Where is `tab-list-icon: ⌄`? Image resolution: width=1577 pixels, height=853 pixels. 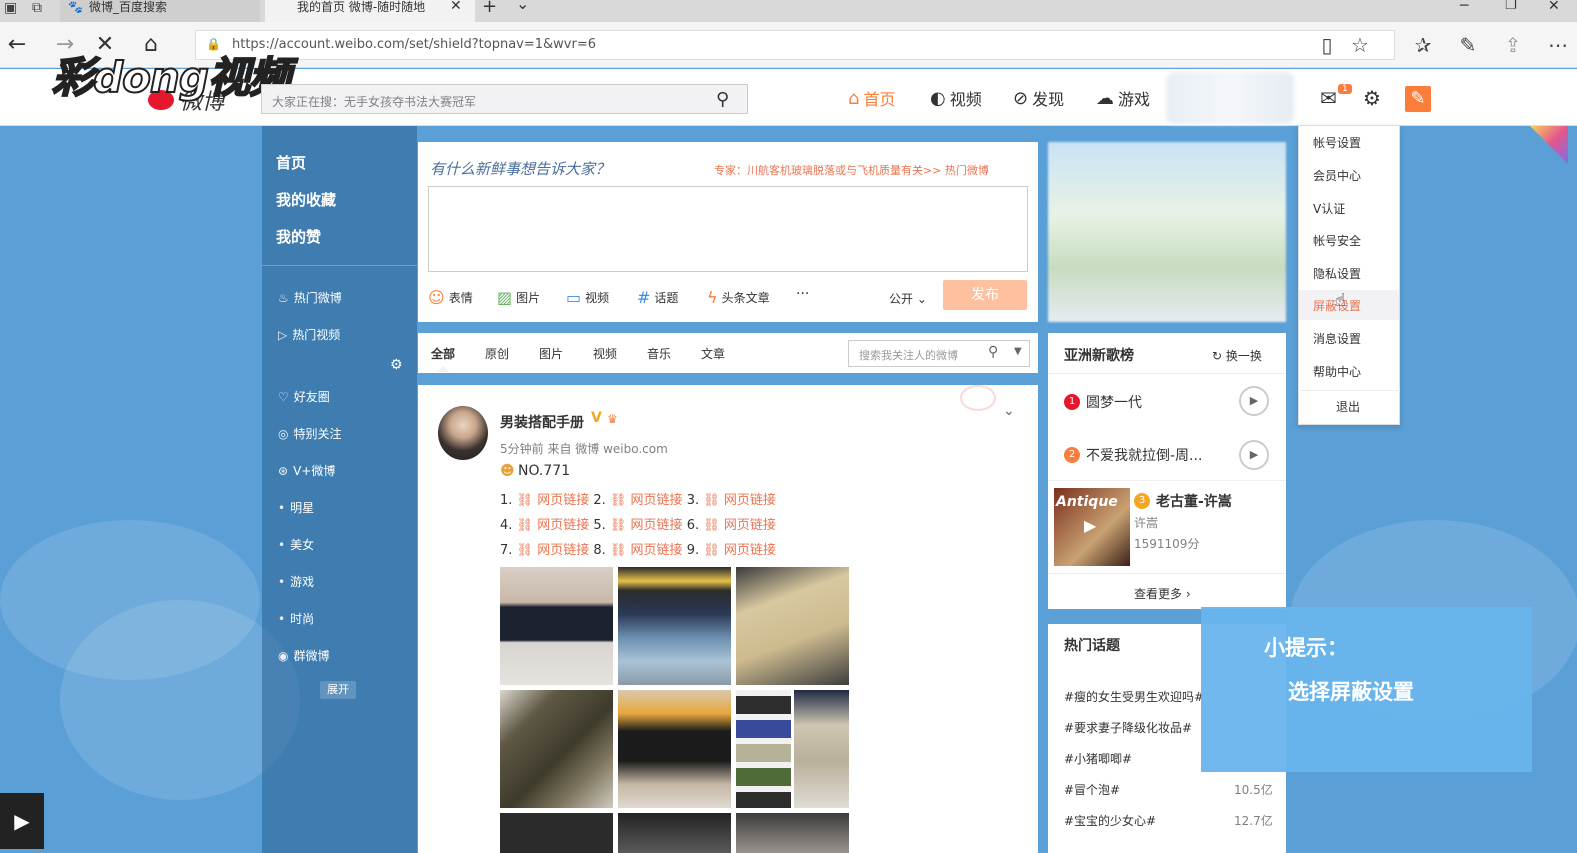 tab-list-icon: ⌄ is located at coordinates (522, 6).